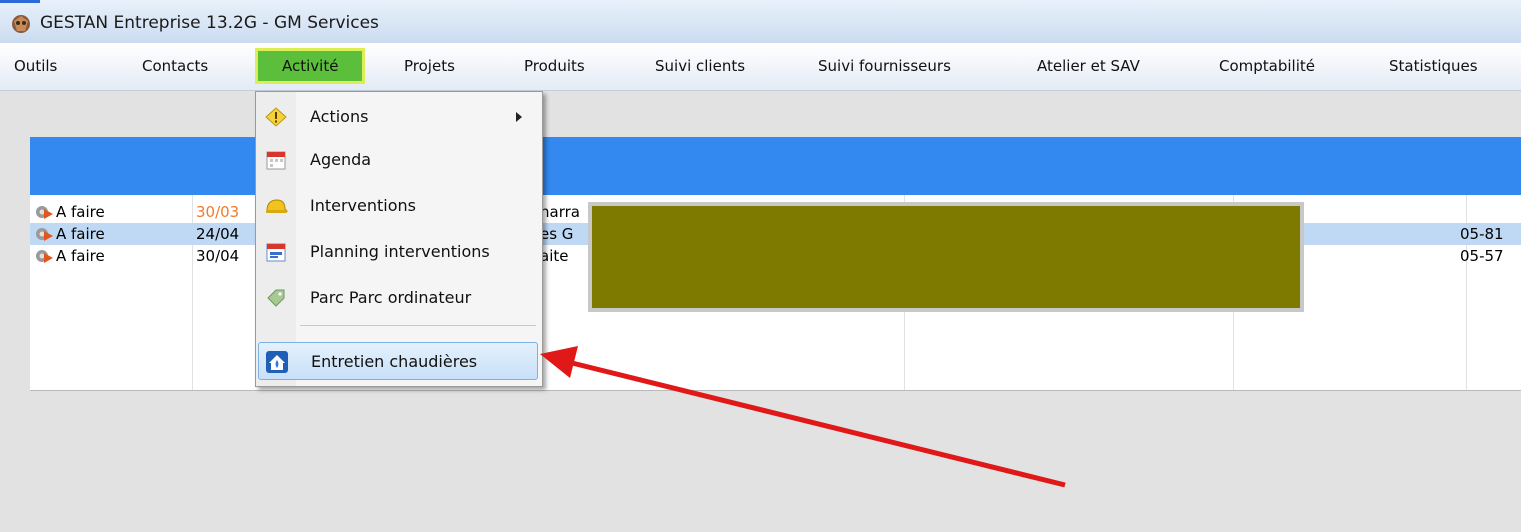 The height and width of the screenshot is (532, 1521). Describe the element at coordinates (803, 417) in the screenshot. I see `annotation-arrow` at that location.